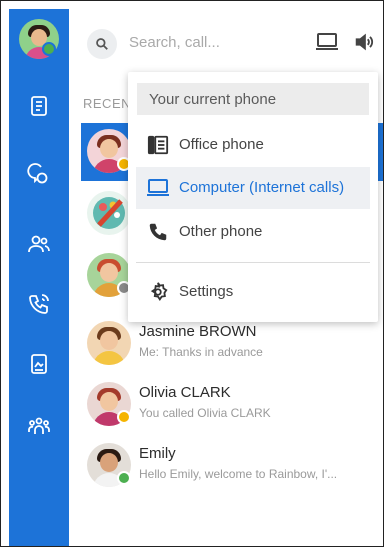 The height and width of the screenshot is (549, 386). What do you see at coordinates (198, 331) in the screenshot?
I see `contact-name: Jasmine BROWN` at bounding box center [198, 331].